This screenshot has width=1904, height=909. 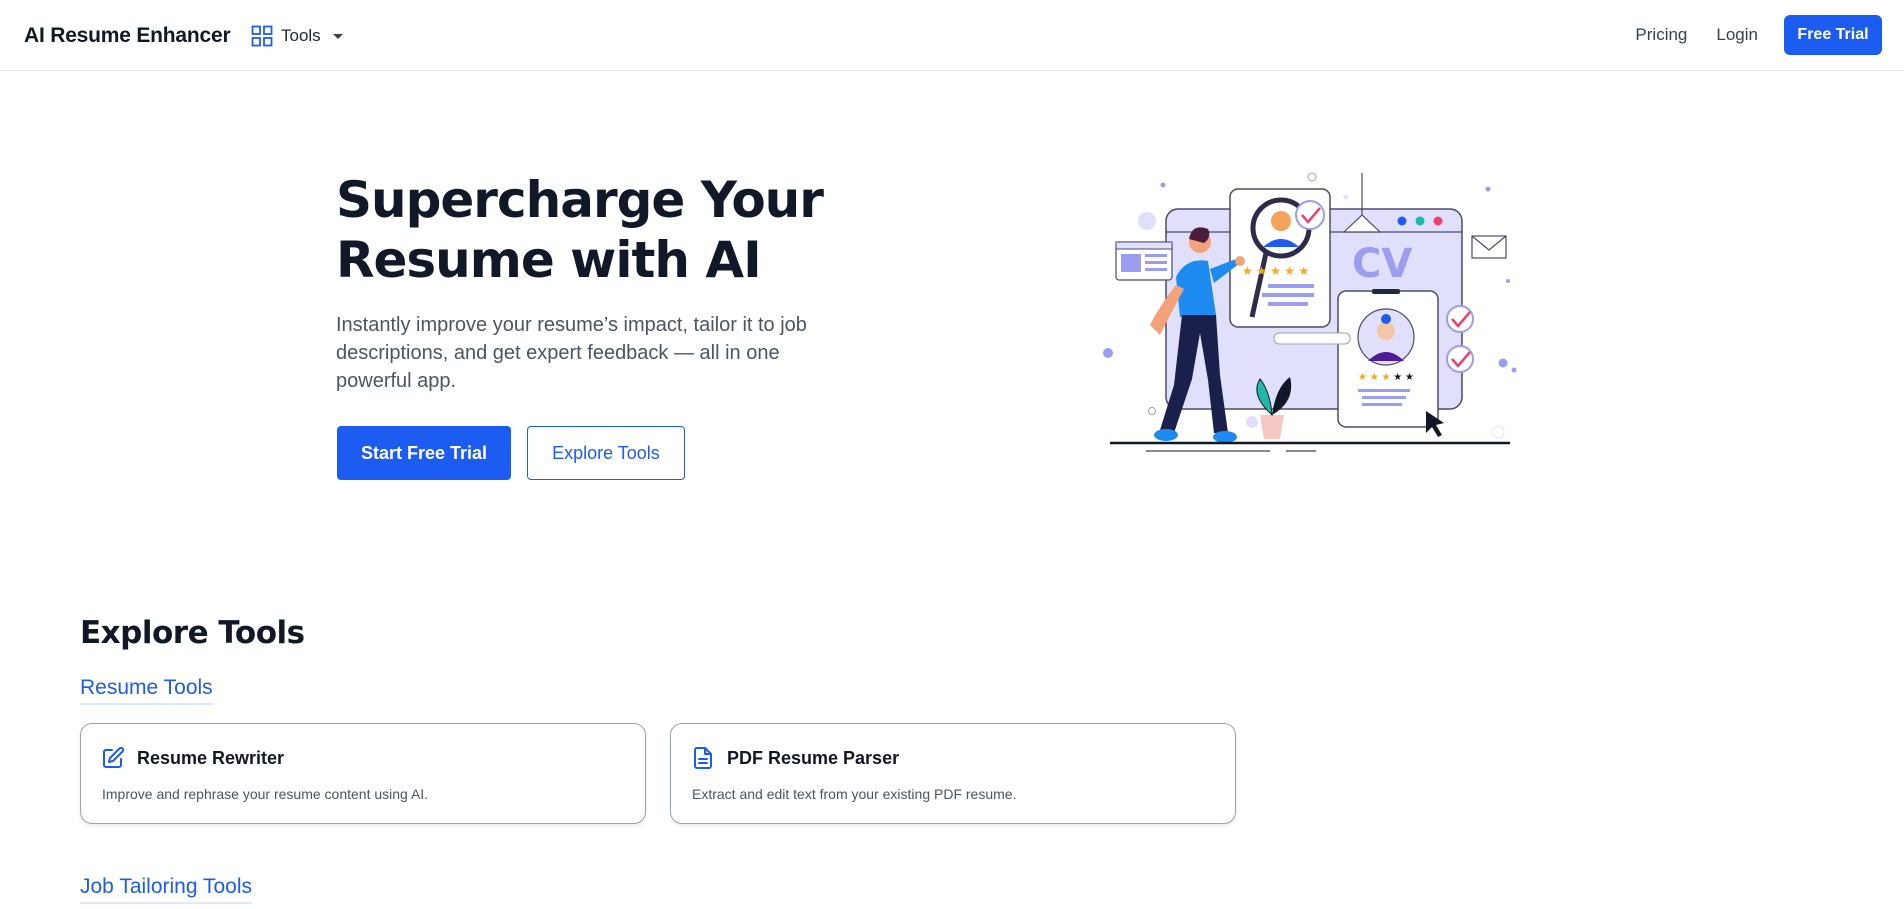 What do you see at coordinates (192, 633) in the screenshot?
I see `explore-tools-heading: Explore Tools` at bounding box center [192, 633].